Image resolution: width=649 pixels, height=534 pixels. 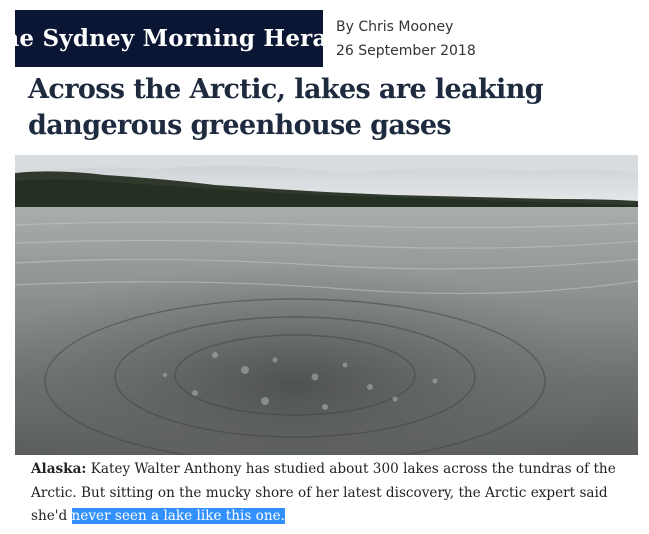 I want to click on publish-date: 26 September 2018, so click(x=406, y=51).